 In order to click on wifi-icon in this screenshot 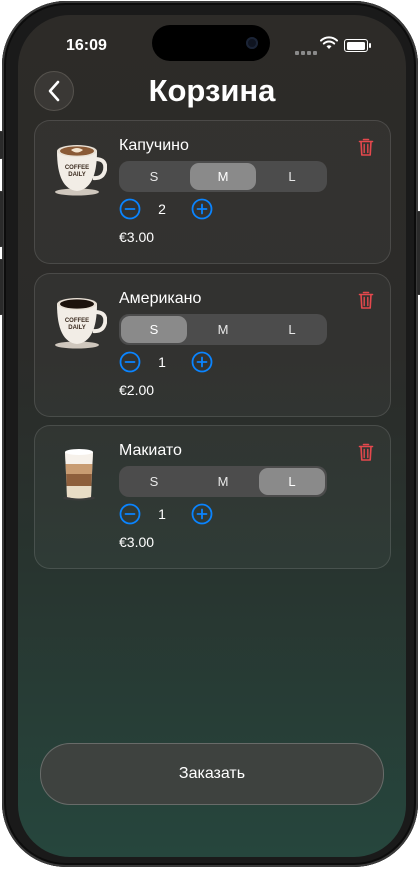, I will do `click(329, 42)`.